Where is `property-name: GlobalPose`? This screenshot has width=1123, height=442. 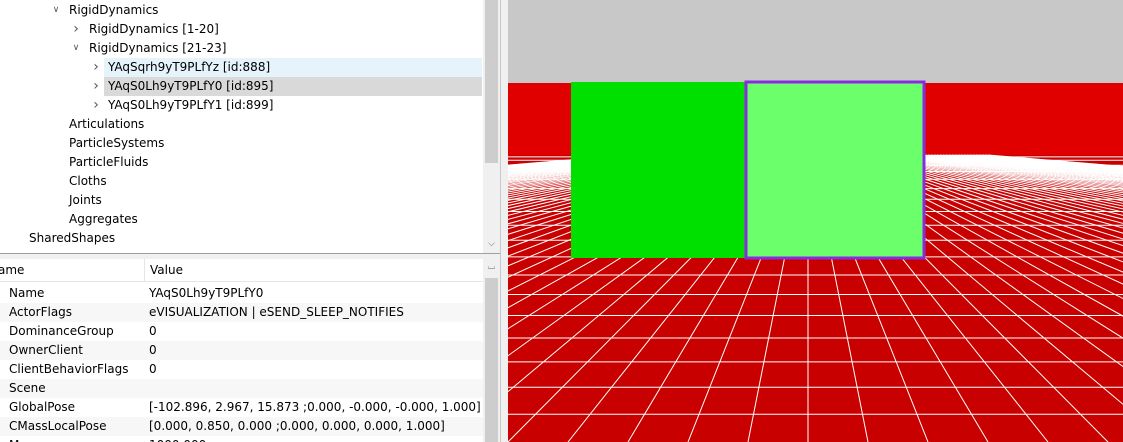 property-name: GlobalPose is located at coordinates (42, 407).